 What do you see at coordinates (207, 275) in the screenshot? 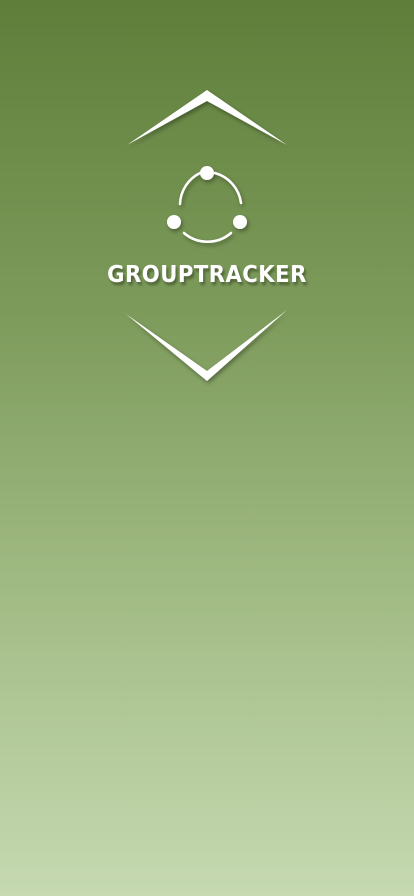
I see `app-name: GROUPTRACKER` at bounding box center [207, 275].